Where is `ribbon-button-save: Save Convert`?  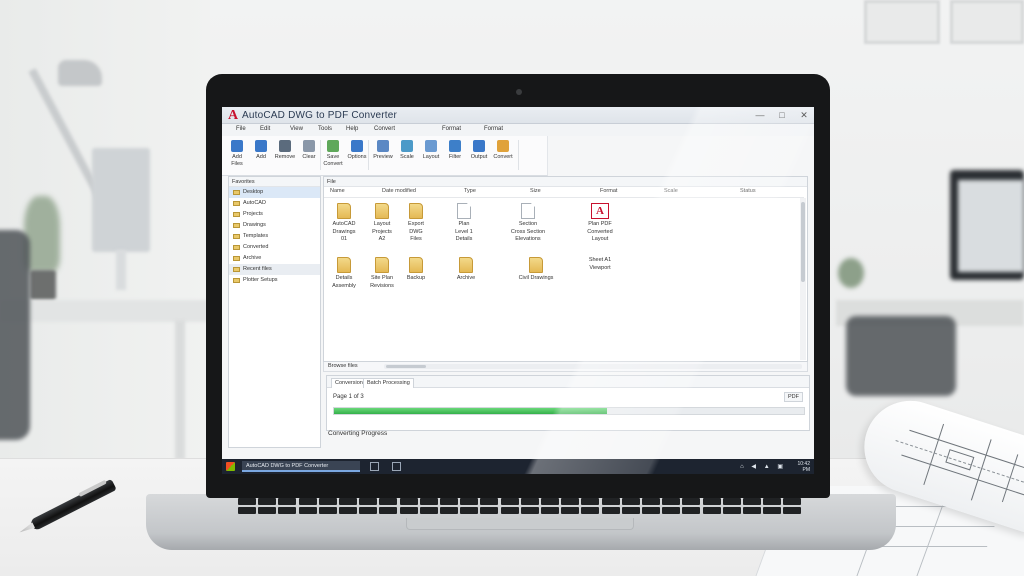
ribbon-button-save: Save Convert is located at coordinates (333, 156).